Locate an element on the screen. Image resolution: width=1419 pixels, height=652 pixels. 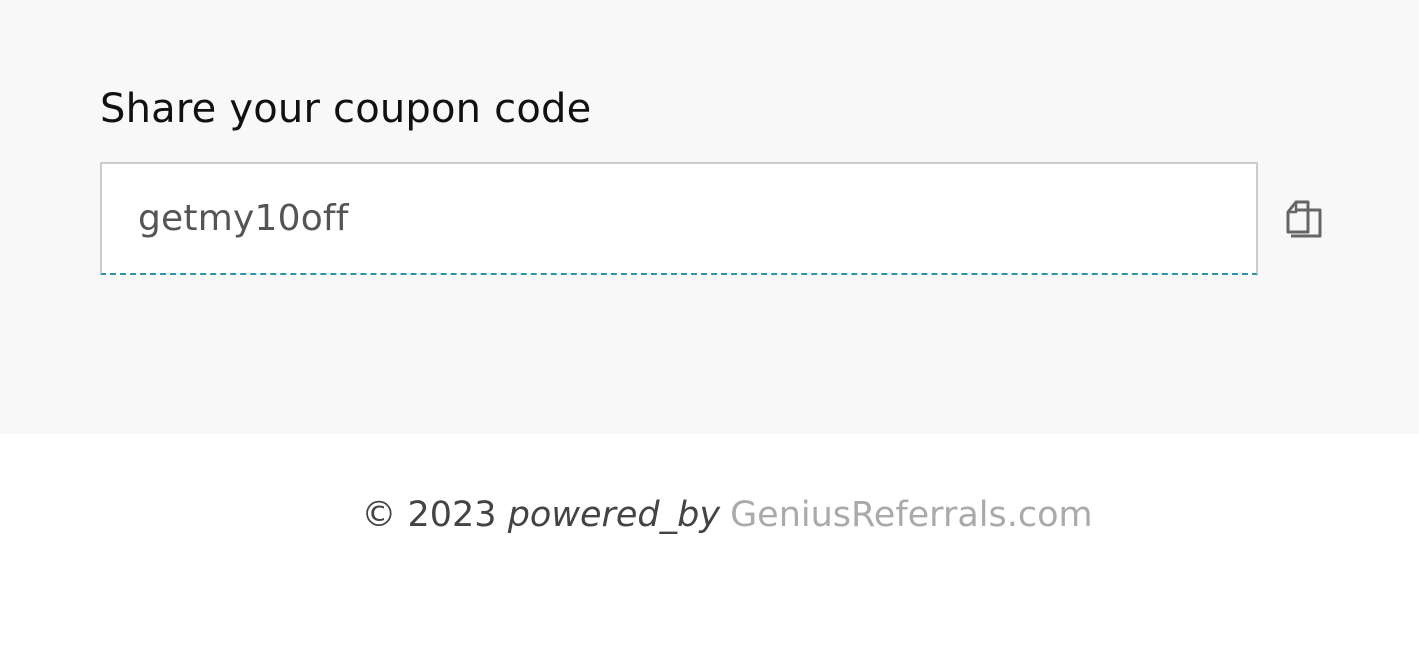
copy-icon is located at coordinates (1304, 220).